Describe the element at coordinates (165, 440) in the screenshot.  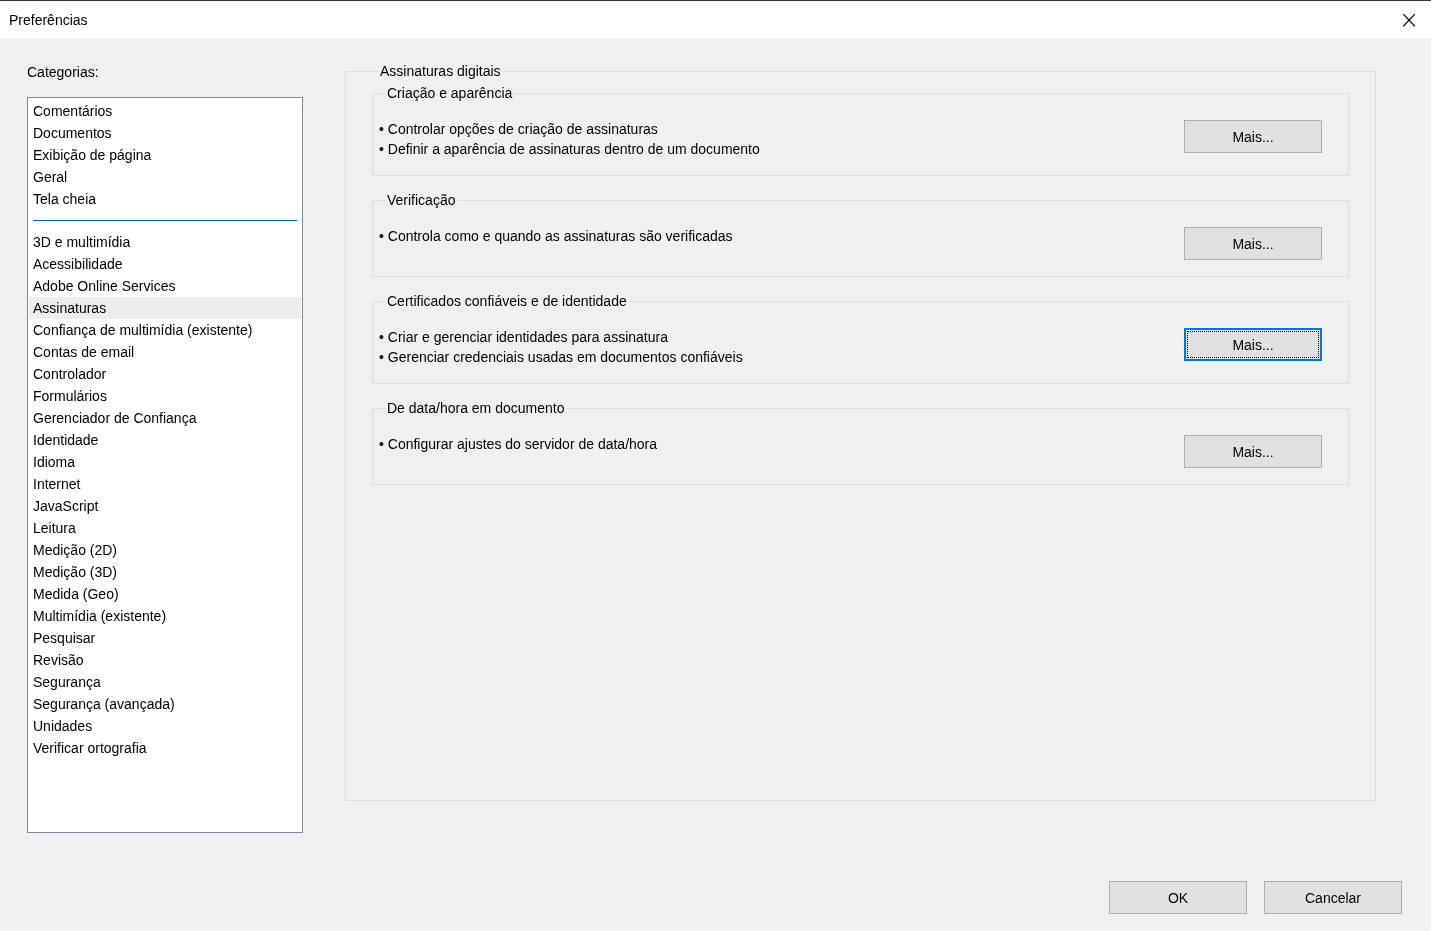
I see `category-item: Identidade` at that location.